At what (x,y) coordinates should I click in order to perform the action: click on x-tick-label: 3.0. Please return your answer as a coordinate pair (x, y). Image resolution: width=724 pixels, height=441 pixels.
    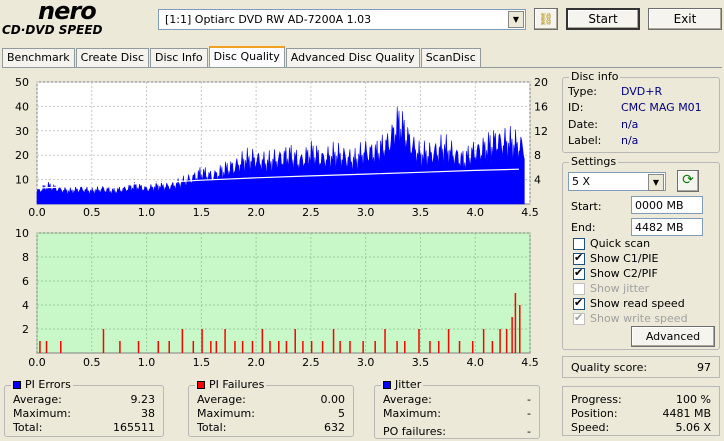
    Looking at the image, I should click on (366, 212).